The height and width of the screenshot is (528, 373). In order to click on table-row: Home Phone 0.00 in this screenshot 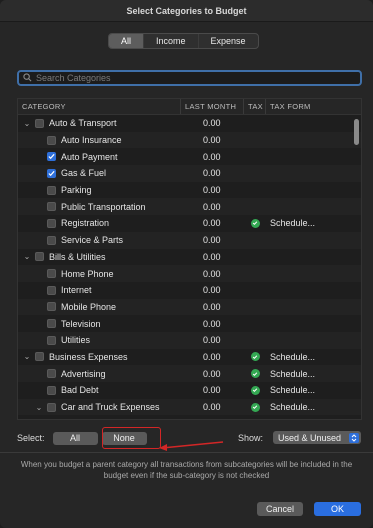, I will do `click(189, 273)`.